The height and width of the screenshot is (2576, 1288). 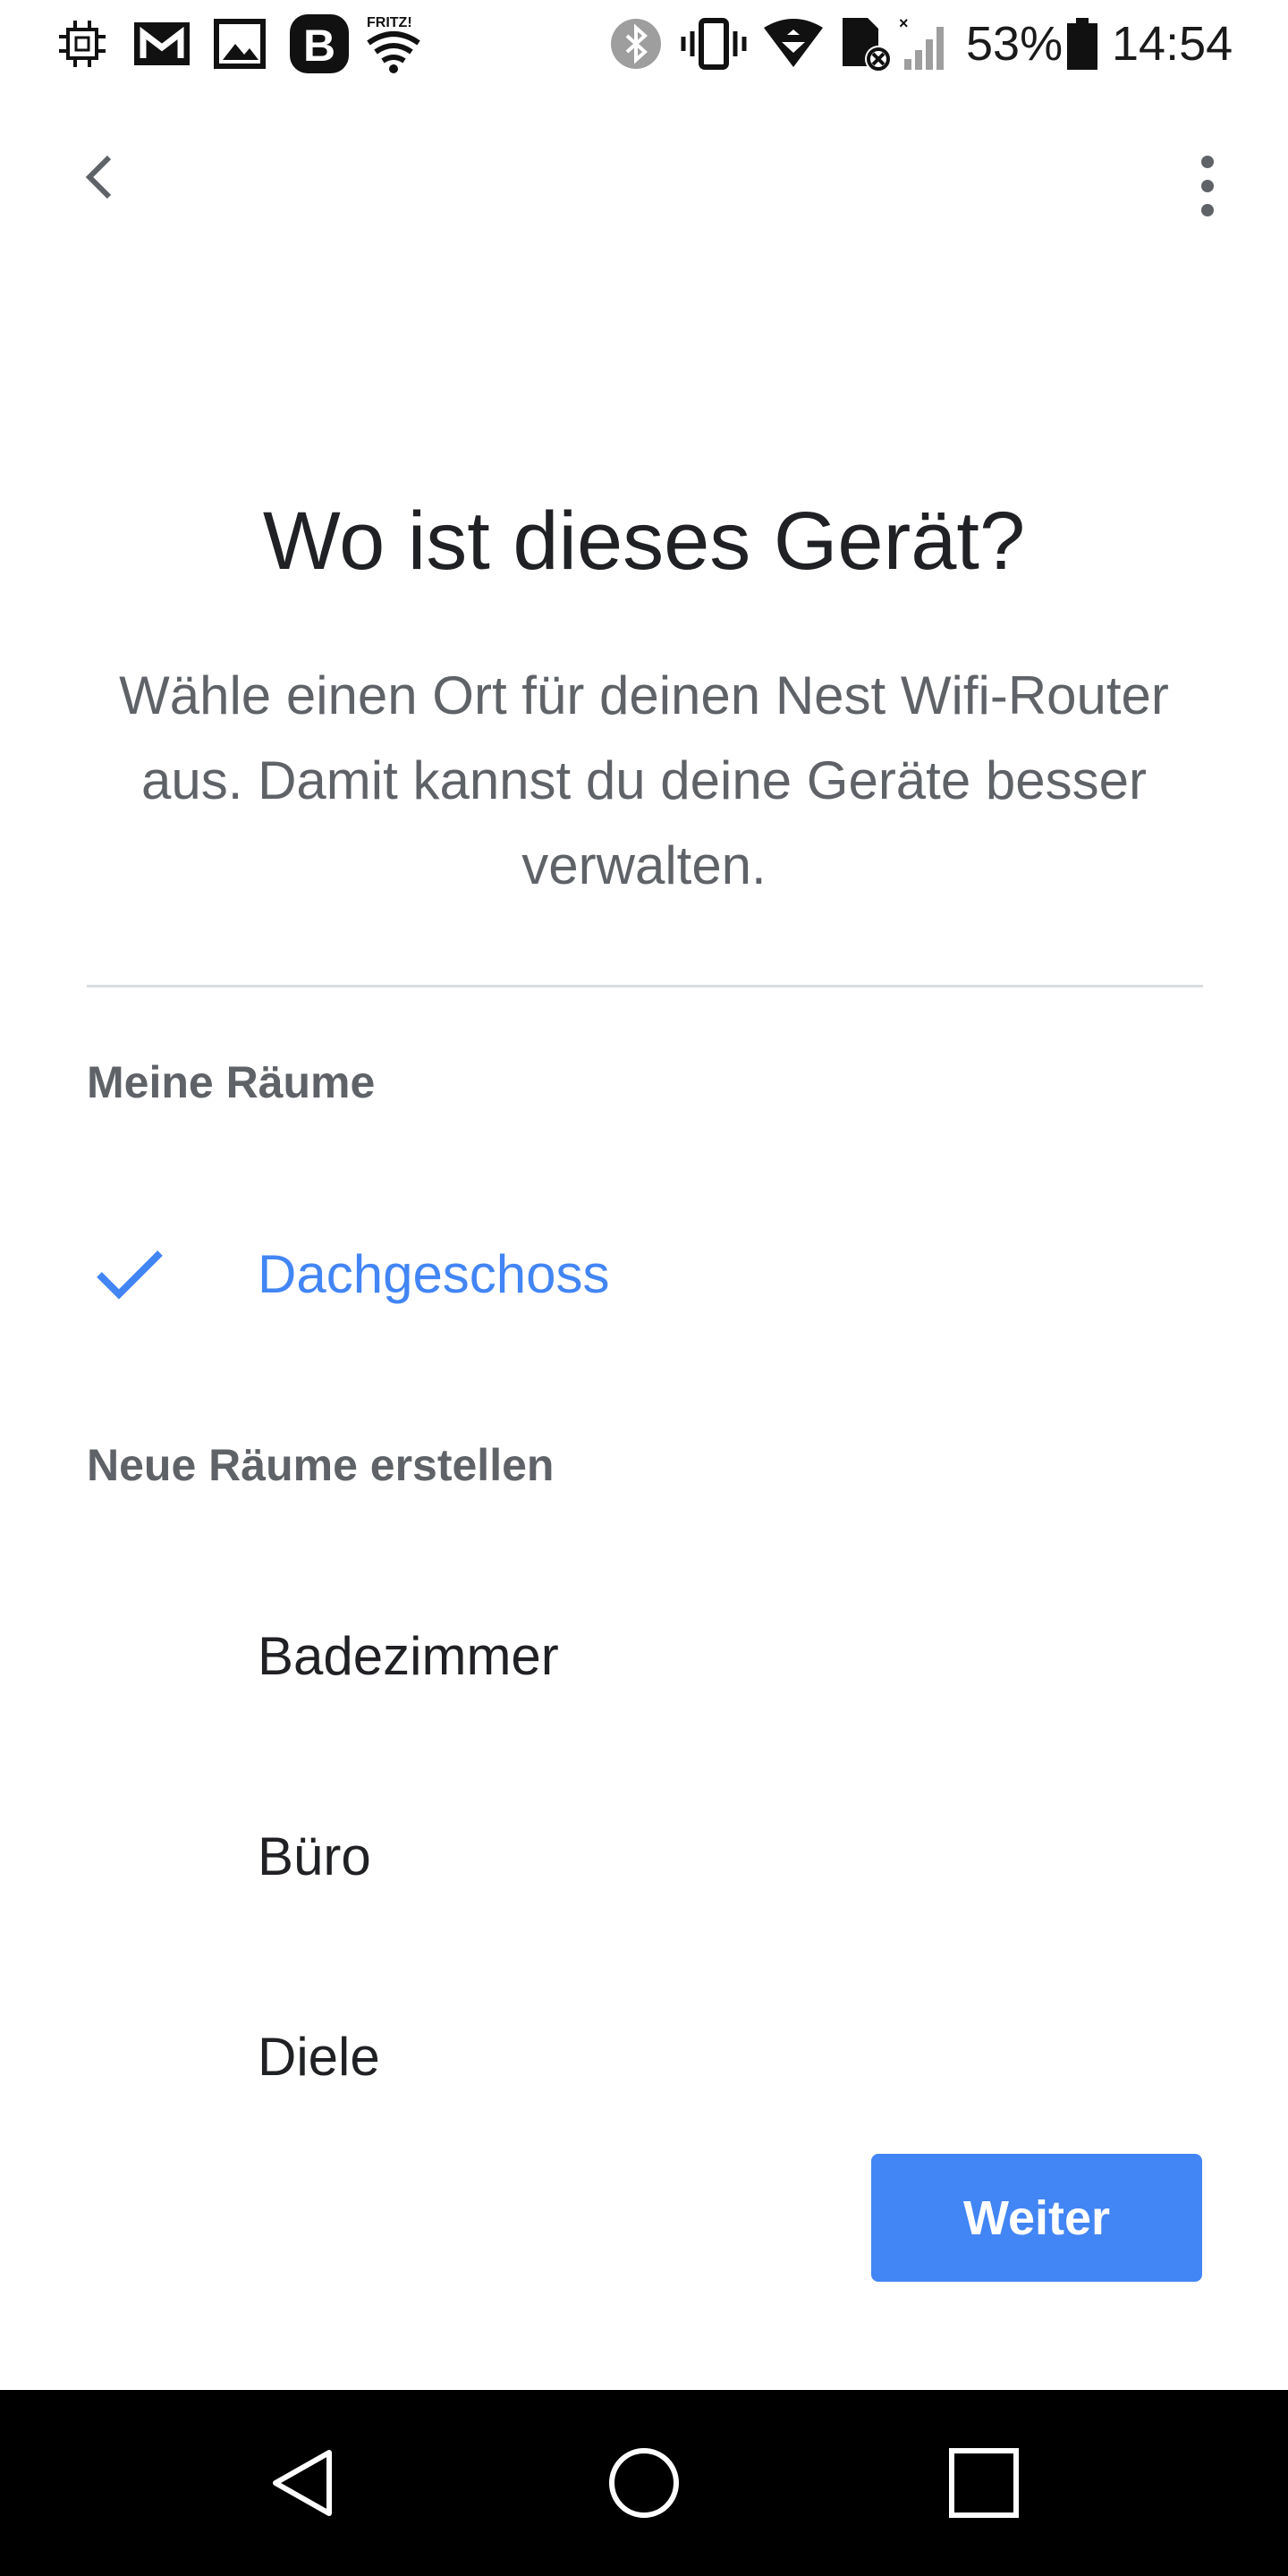 What do you see at coordinates (984, 2483) in the screenshot?
I see `recents-square-icon` at bounding box center [984, 2483].